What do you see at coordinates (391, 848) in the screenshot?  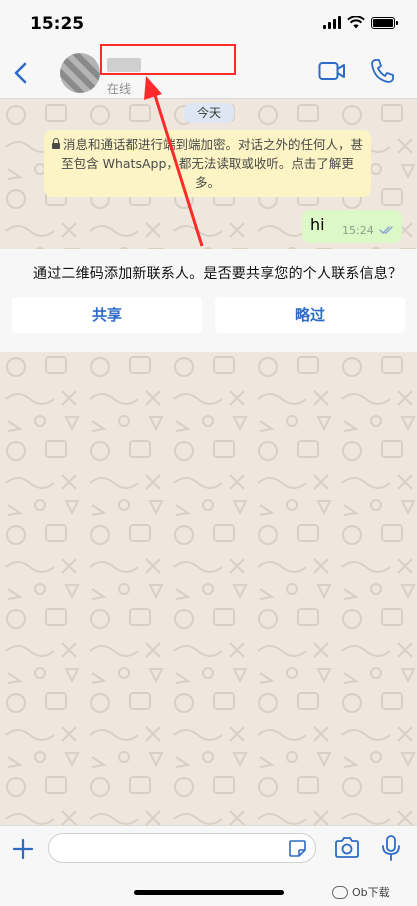 I see `microphone-icon` at bounding box center [391, 848].